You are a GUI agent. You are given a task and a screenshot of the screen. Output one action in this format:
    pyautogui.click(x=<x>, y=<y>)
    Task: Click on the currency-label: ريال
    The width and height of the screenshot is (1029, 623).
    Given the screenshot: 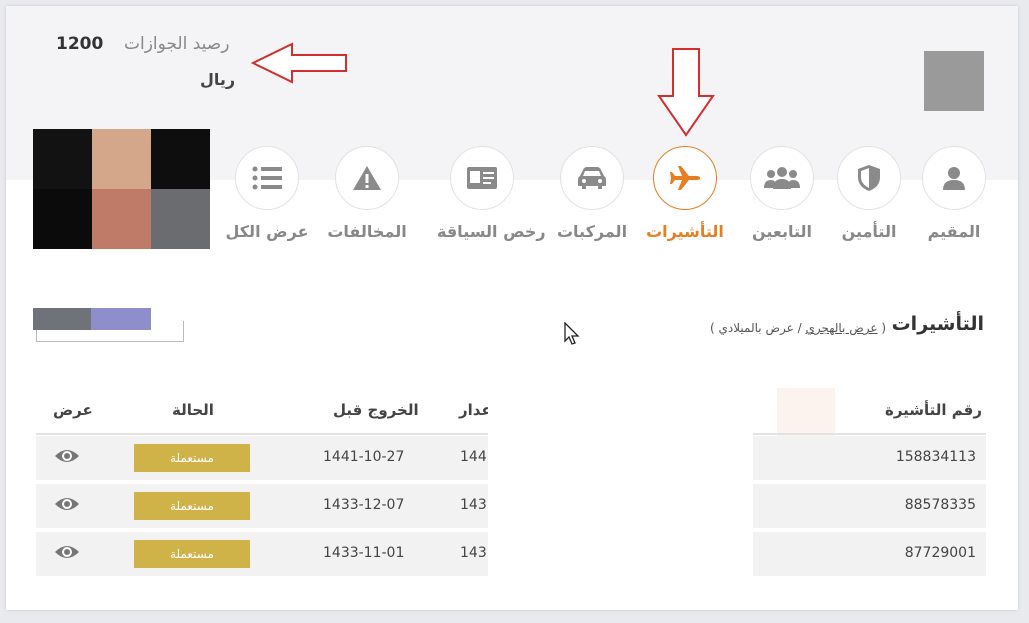 What is the action you would take?
    pyautogui.click(x=218, y=79)
    